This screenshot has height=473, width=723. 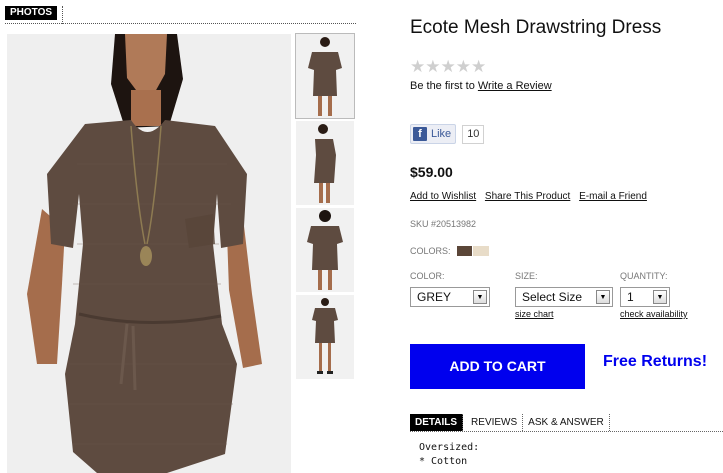 What do you see at coordinates (630, 297) in the screenshot?
I see `quantity-select-value: 1` at bounding box center [630, 297].